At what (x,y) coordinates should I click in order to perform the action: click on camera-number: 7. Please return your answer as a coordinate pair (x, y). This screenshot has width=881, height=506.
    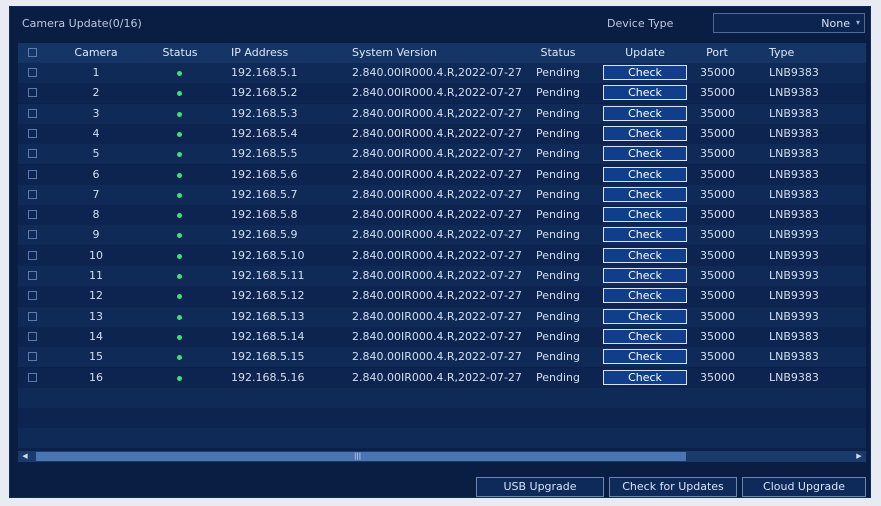
    Looking at the image, I should click on (96, 194).